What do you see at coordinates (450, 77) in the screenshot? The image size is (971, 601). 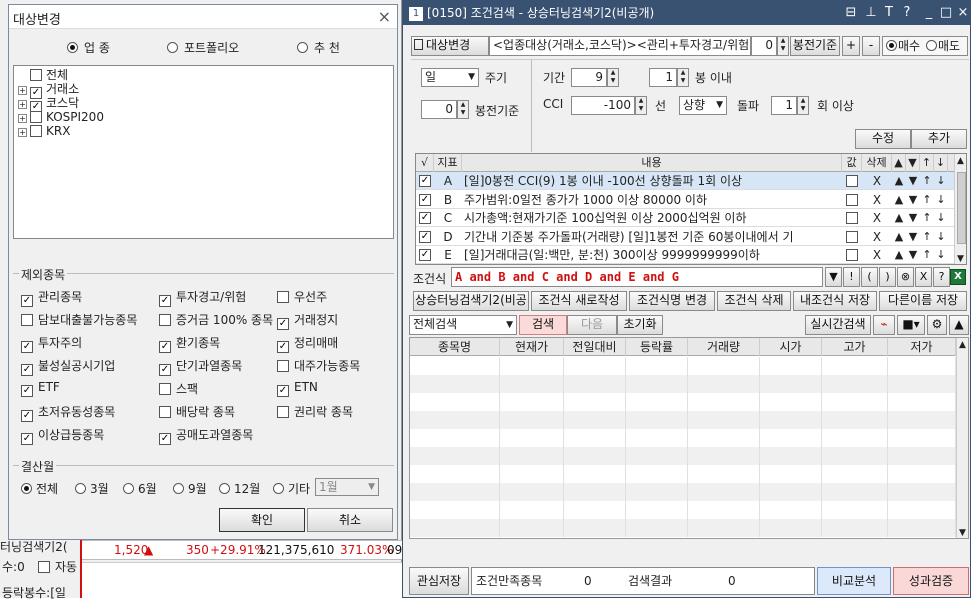 I see `period-select: 일 ▼` at bounding box center [450, 77].